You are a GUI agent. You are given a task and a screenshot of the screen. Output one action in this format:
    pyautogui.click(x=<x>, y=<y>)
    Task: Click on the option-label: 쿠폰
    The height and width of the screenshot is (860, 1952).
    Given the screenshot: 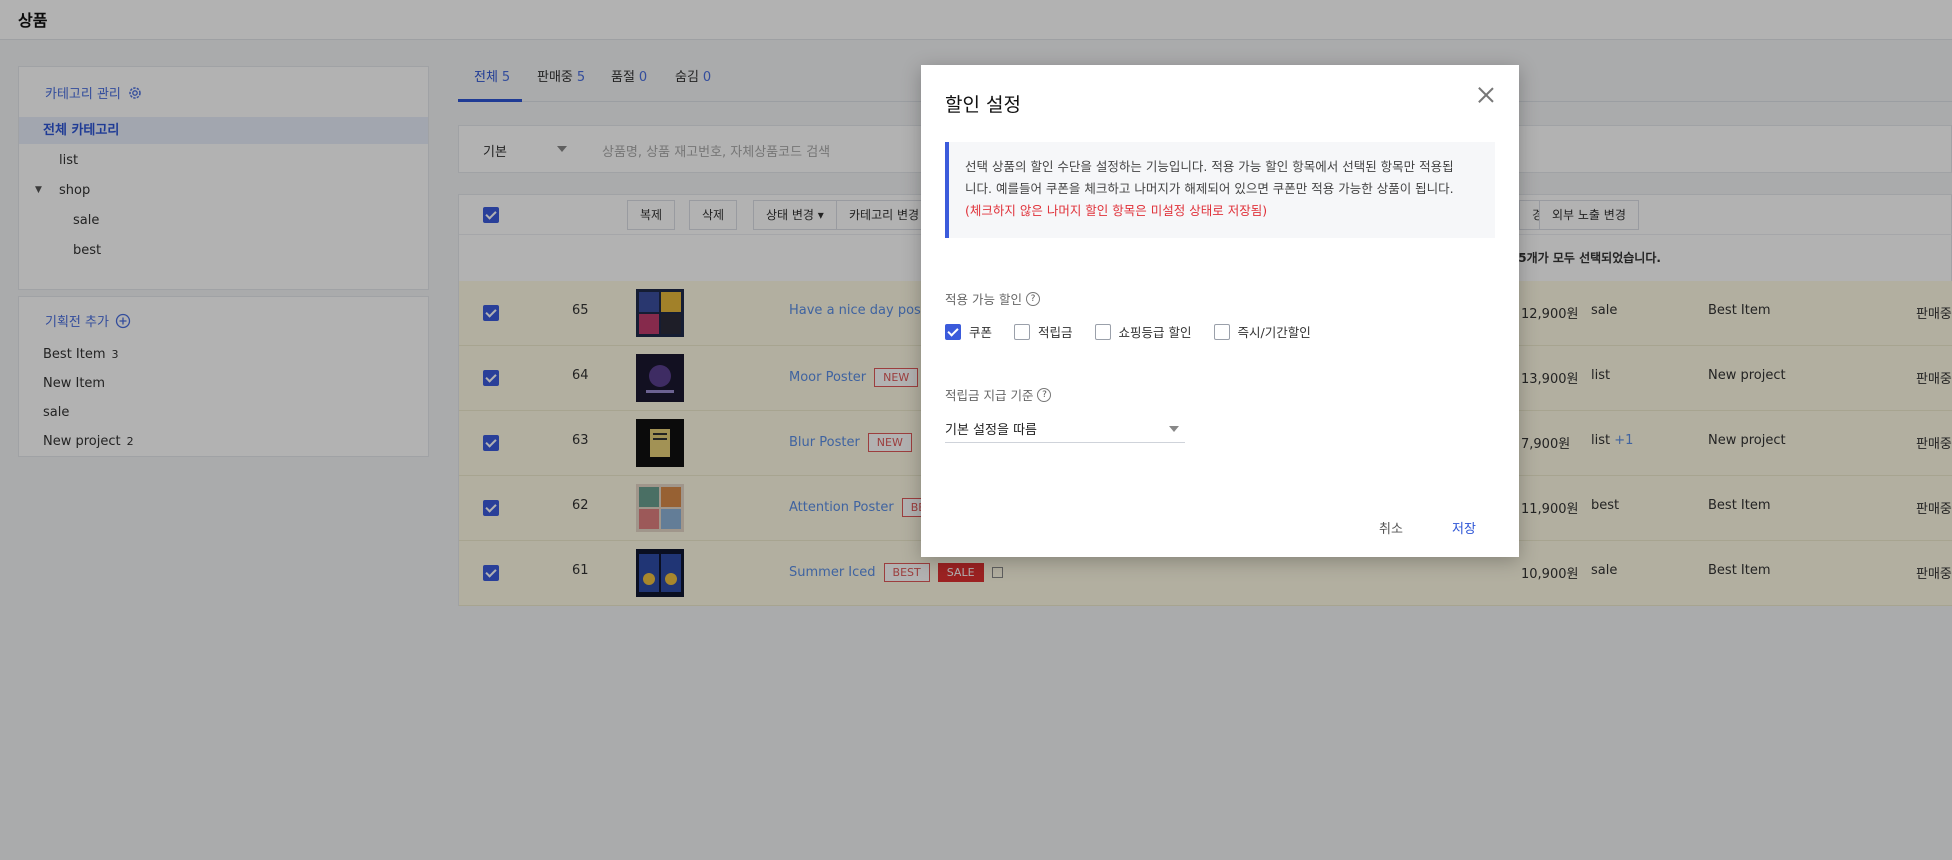 What is the action you would take?
    pyautogui.click(x=981, y=332)
    